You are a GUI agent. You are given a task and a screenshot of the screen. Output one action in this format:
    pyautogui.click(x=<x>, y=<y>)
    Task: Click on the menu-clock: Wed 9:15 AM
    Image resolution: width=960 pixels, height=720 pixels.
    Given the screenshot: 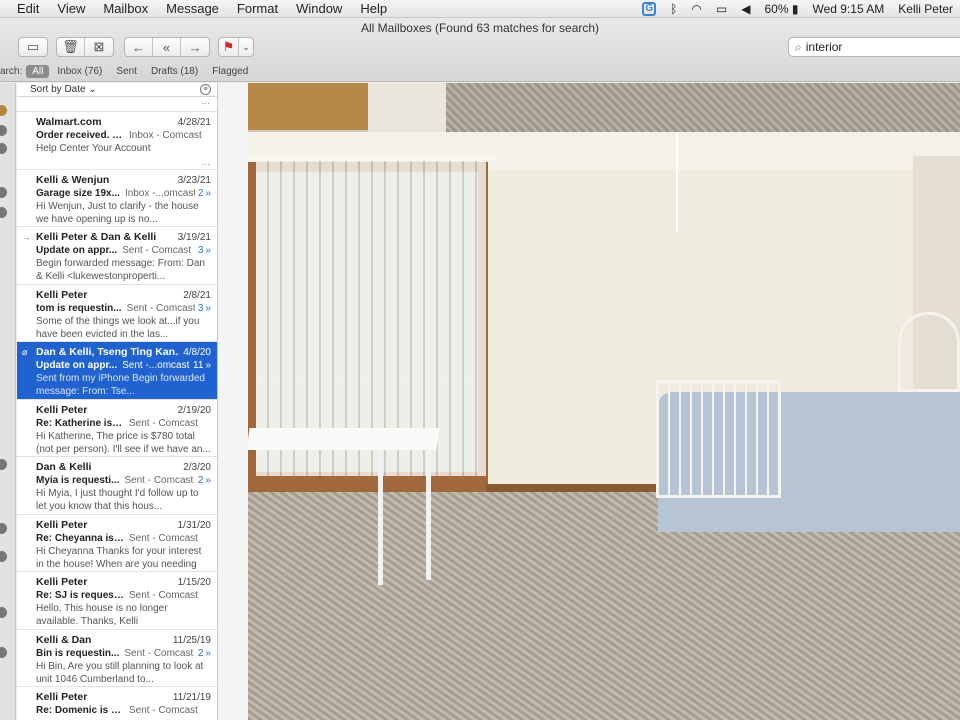 What is the action you would take?
    pyautogui.click(x=848, y=9)
    